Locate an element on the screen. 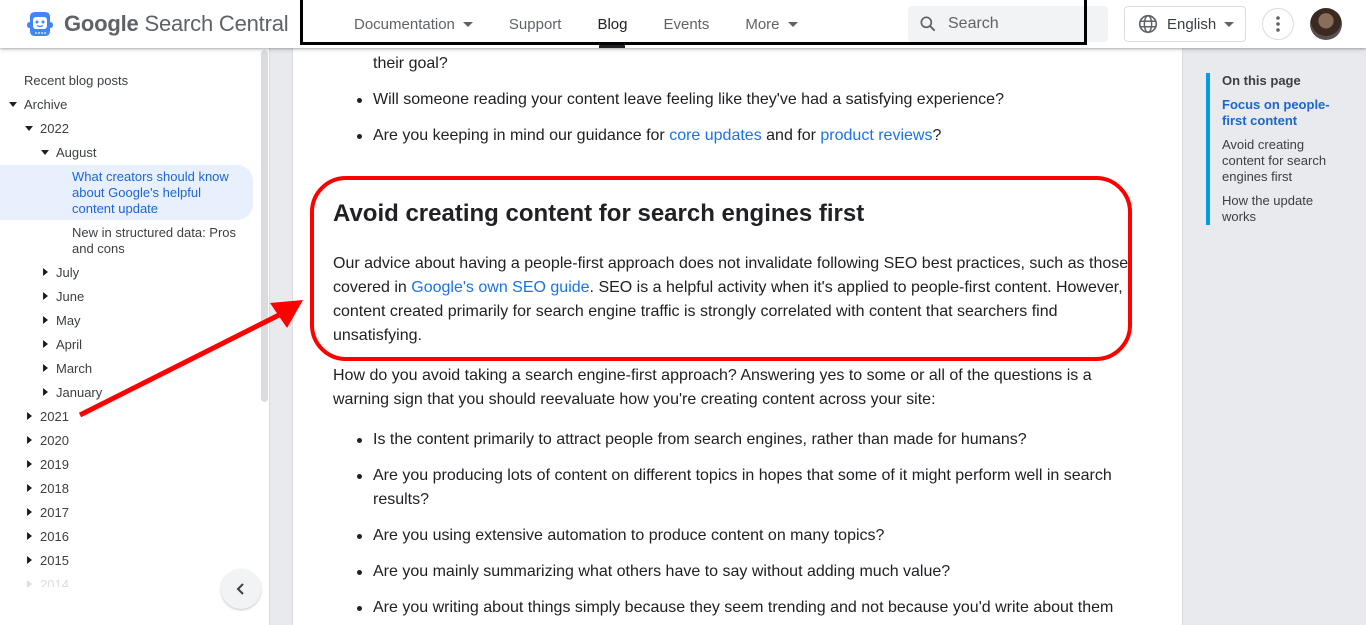  sidebar-scrollbar is located at coordinates (264, 226).